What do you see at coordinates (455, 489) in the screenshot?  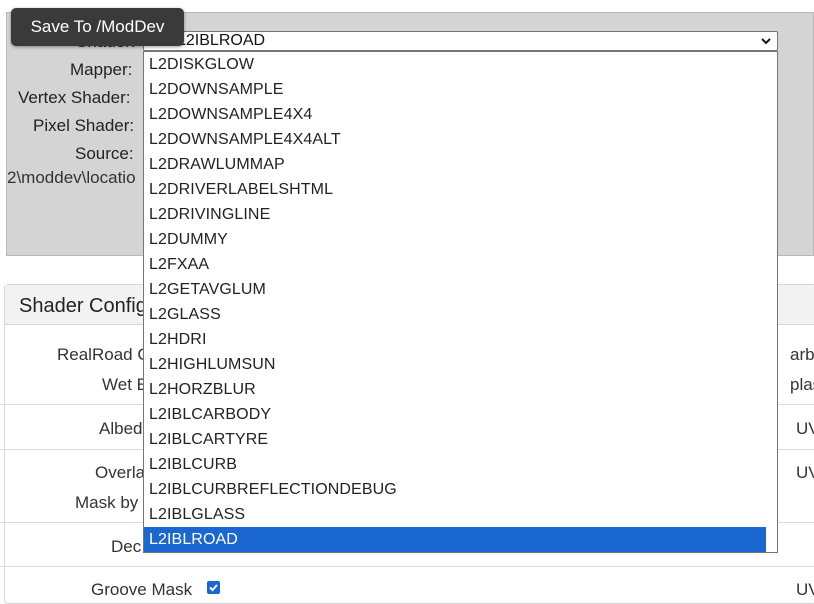 I see `dropdown-option: L2IBLCURBREFLECTIONDEBUG` at bounding box center [455, 489].